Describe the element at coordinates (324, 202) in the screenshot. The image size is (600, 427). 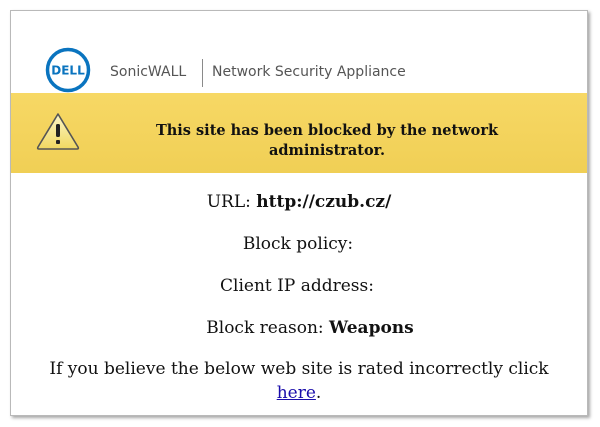
I see `url-value: http://czub.cz/` at that location.